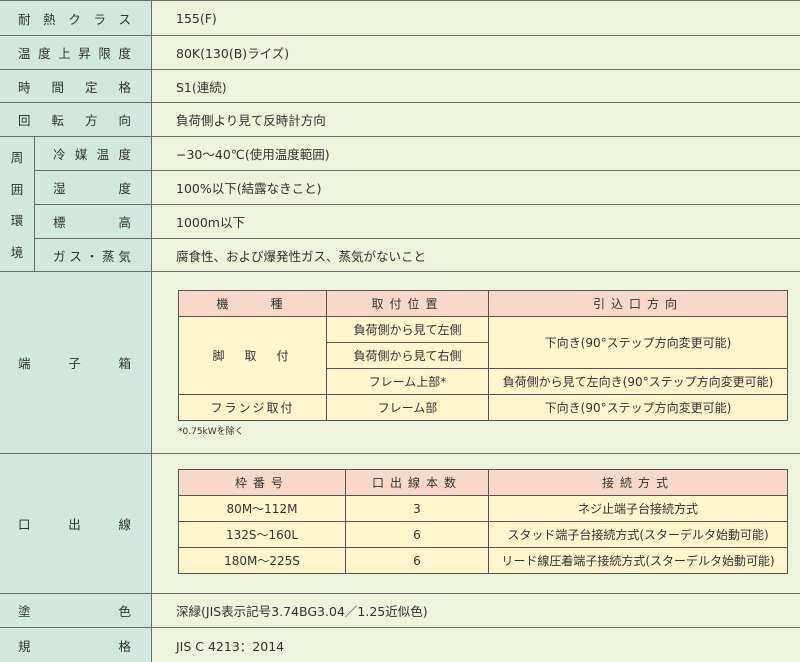 The image size is (800, 662). Describe the element at coordinates (75, 53) in the screenshot. I see `label: 温度上昇限度` at that location.